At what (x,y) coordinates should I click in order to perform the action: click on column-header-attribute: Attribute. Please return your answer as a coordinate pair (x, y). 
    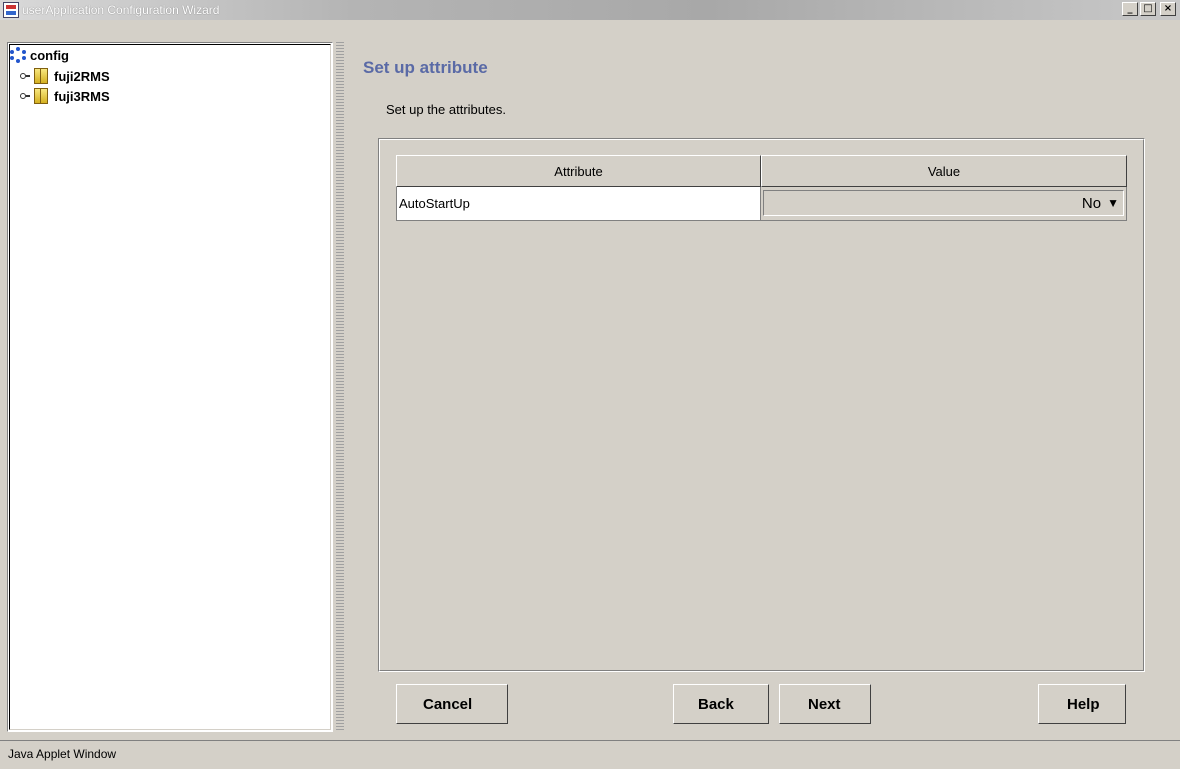
    Looking at the image, I should click on (578, 171).